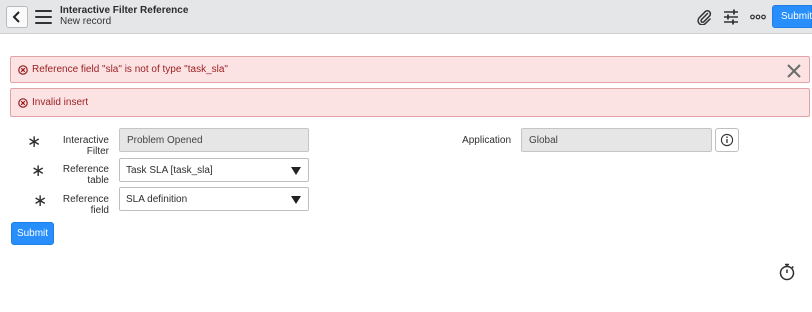 The image size is (812, 312). I want to click on alert-message: Invalid insert, so click(60, 102).